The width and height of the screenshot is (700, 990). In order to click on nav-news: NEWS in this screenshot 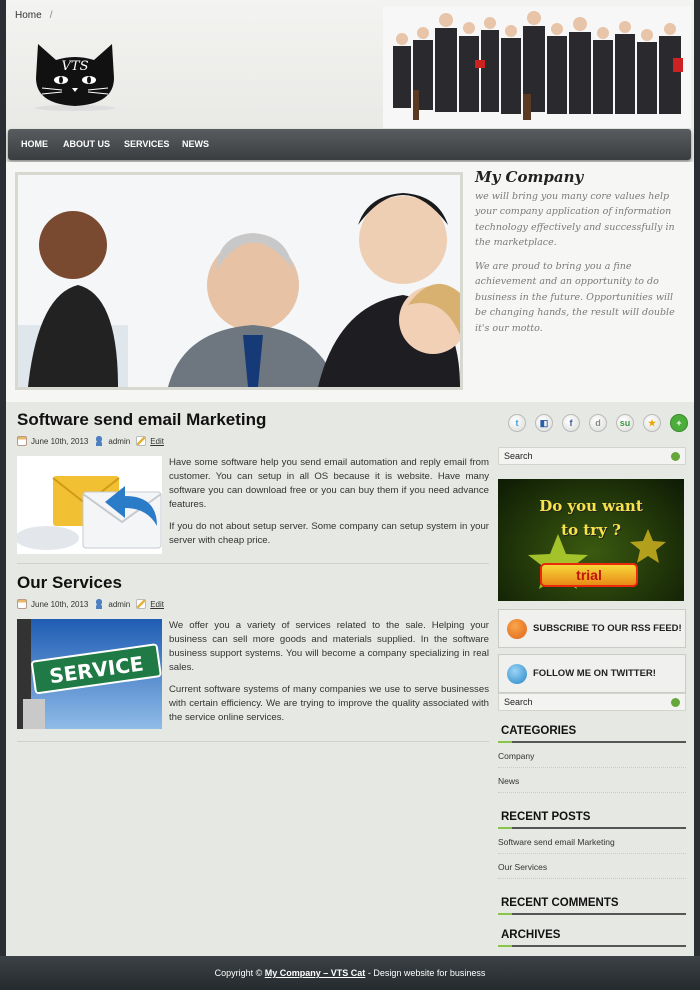, I will do `click(195, 144)`.